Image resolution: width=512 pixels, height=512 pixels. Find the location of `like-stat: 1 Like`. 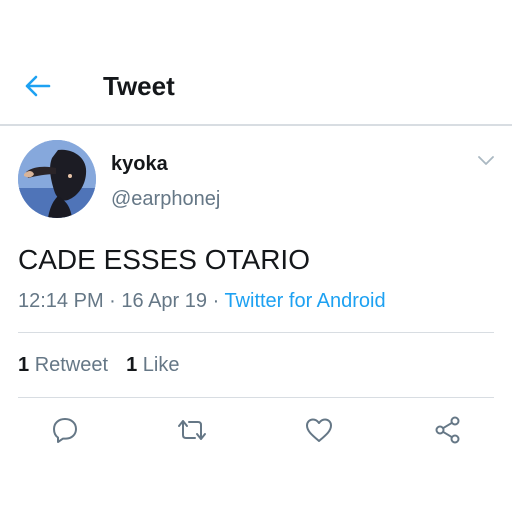

like-stat: 1 Like is located at coordinates (152, 365).